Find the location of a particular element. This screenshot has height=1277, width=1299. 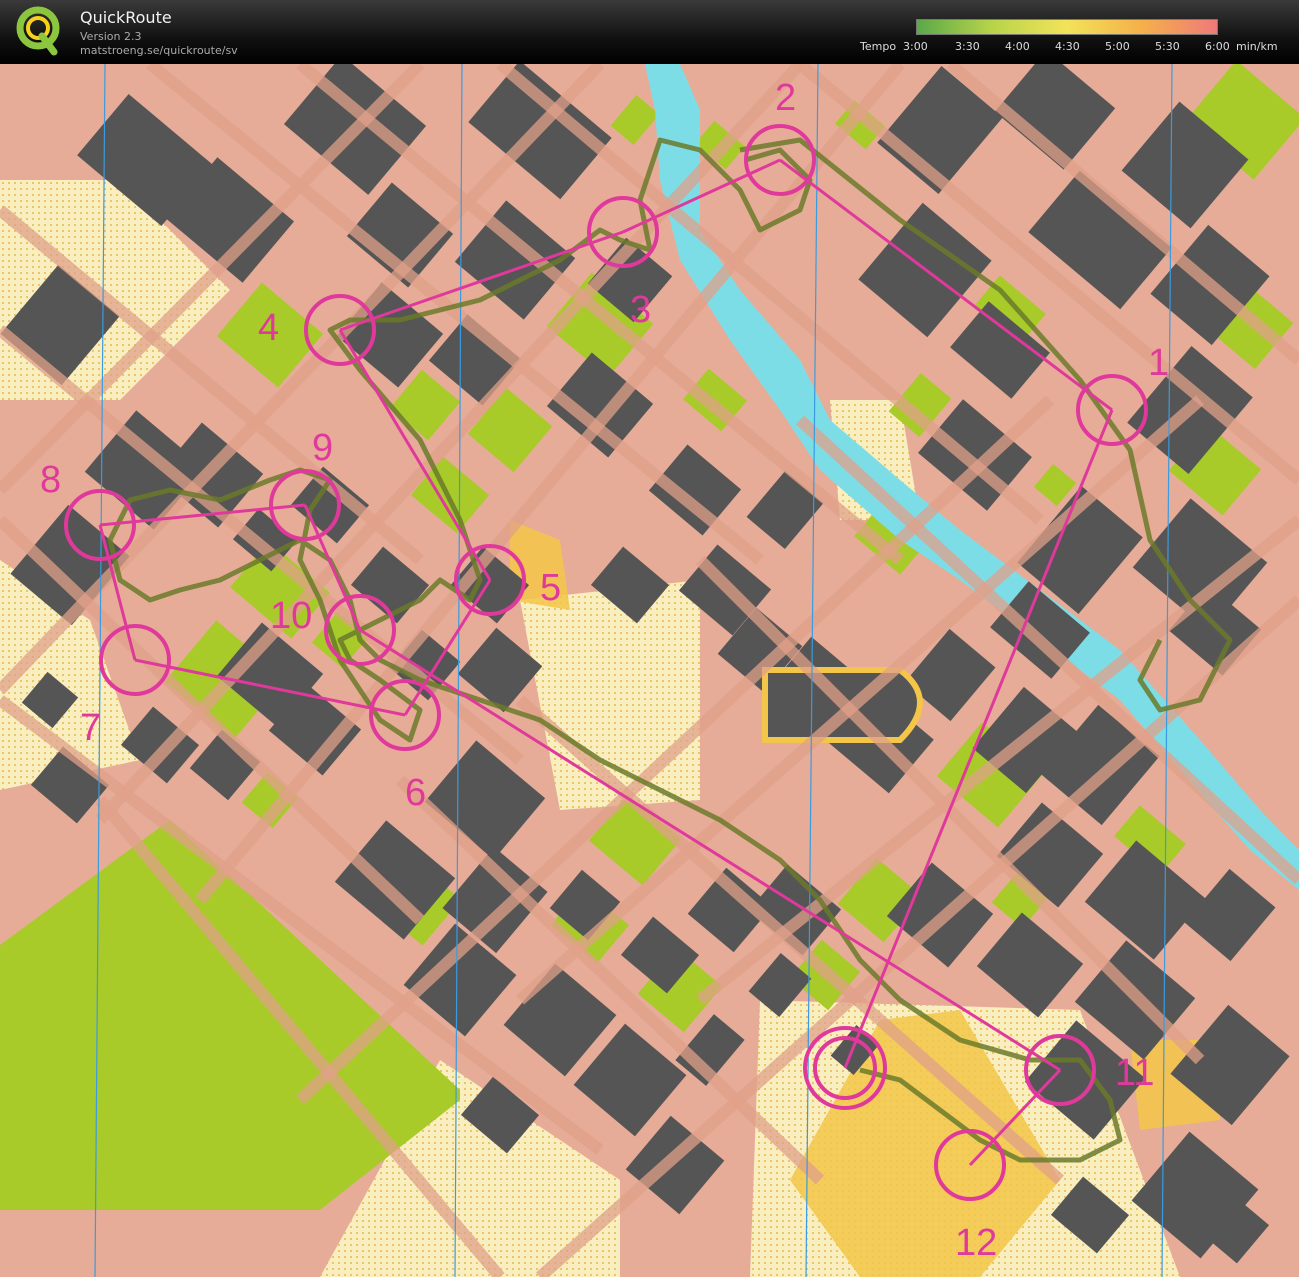

control-number-label: 4 is located at coordinates (268, 328).